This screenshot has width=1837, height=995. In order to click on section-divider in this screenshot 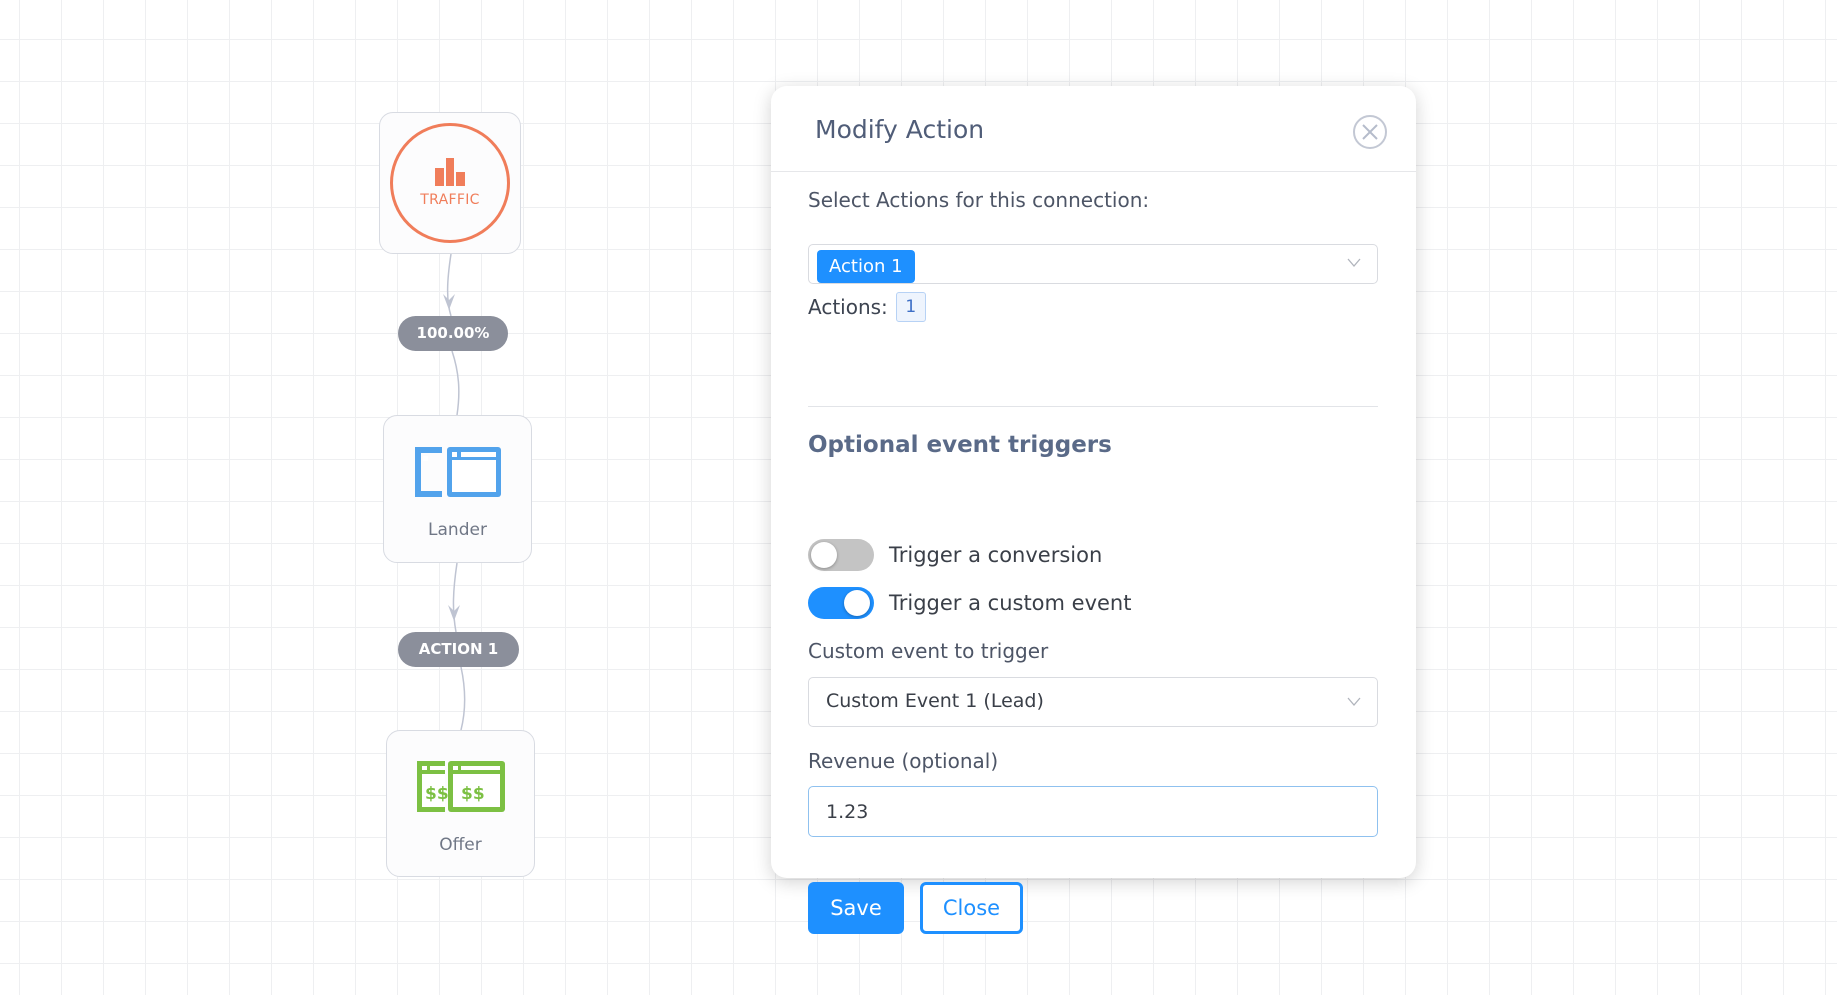, I will do `click(1093, 406)`.